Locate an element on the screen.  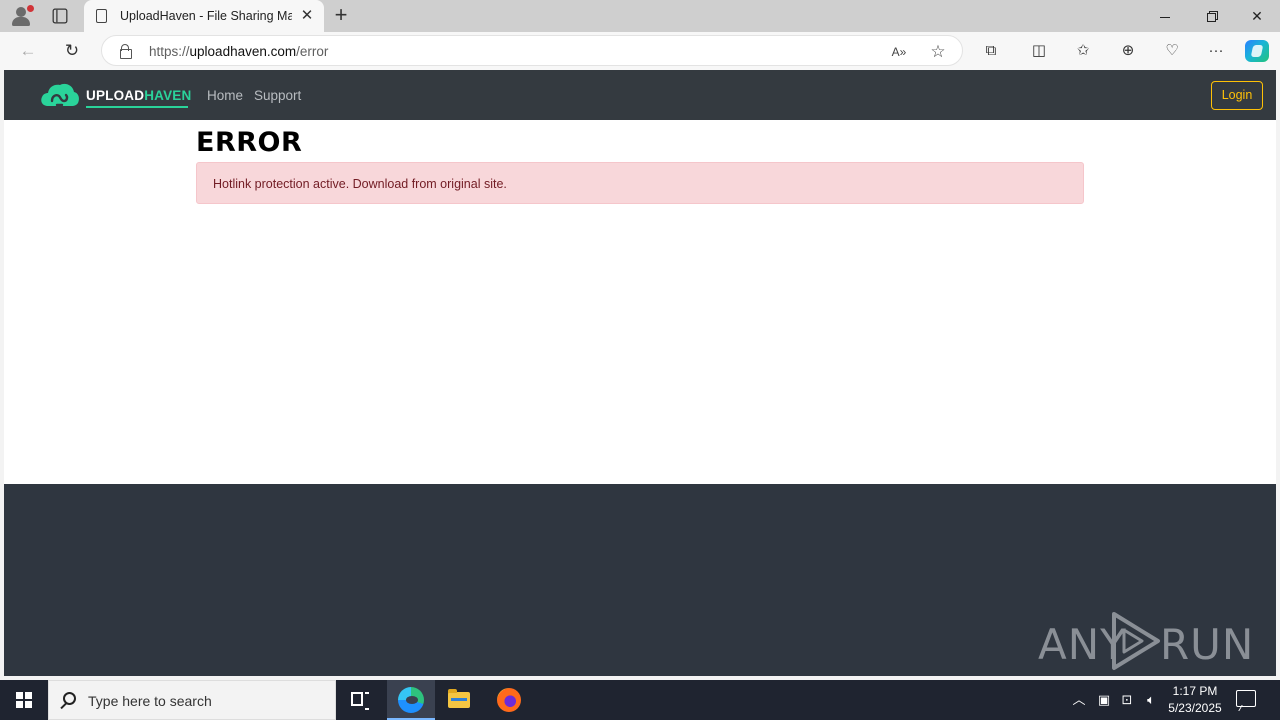
network-icon: ⊡ is located at coordinates (1127, 700).